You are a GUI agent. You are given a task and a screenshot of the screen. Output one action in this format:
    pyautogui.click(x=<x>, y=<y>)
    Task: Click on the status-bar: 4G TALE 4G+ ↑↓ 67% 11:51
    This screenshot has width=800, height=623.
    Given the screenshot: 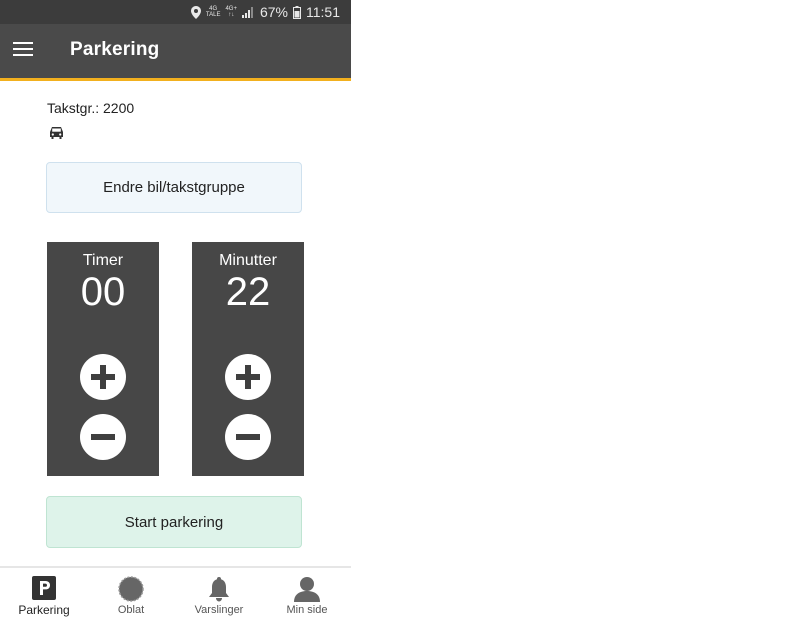 What is the action you would take?
    pyautogui.click(x=175, y=12)
    